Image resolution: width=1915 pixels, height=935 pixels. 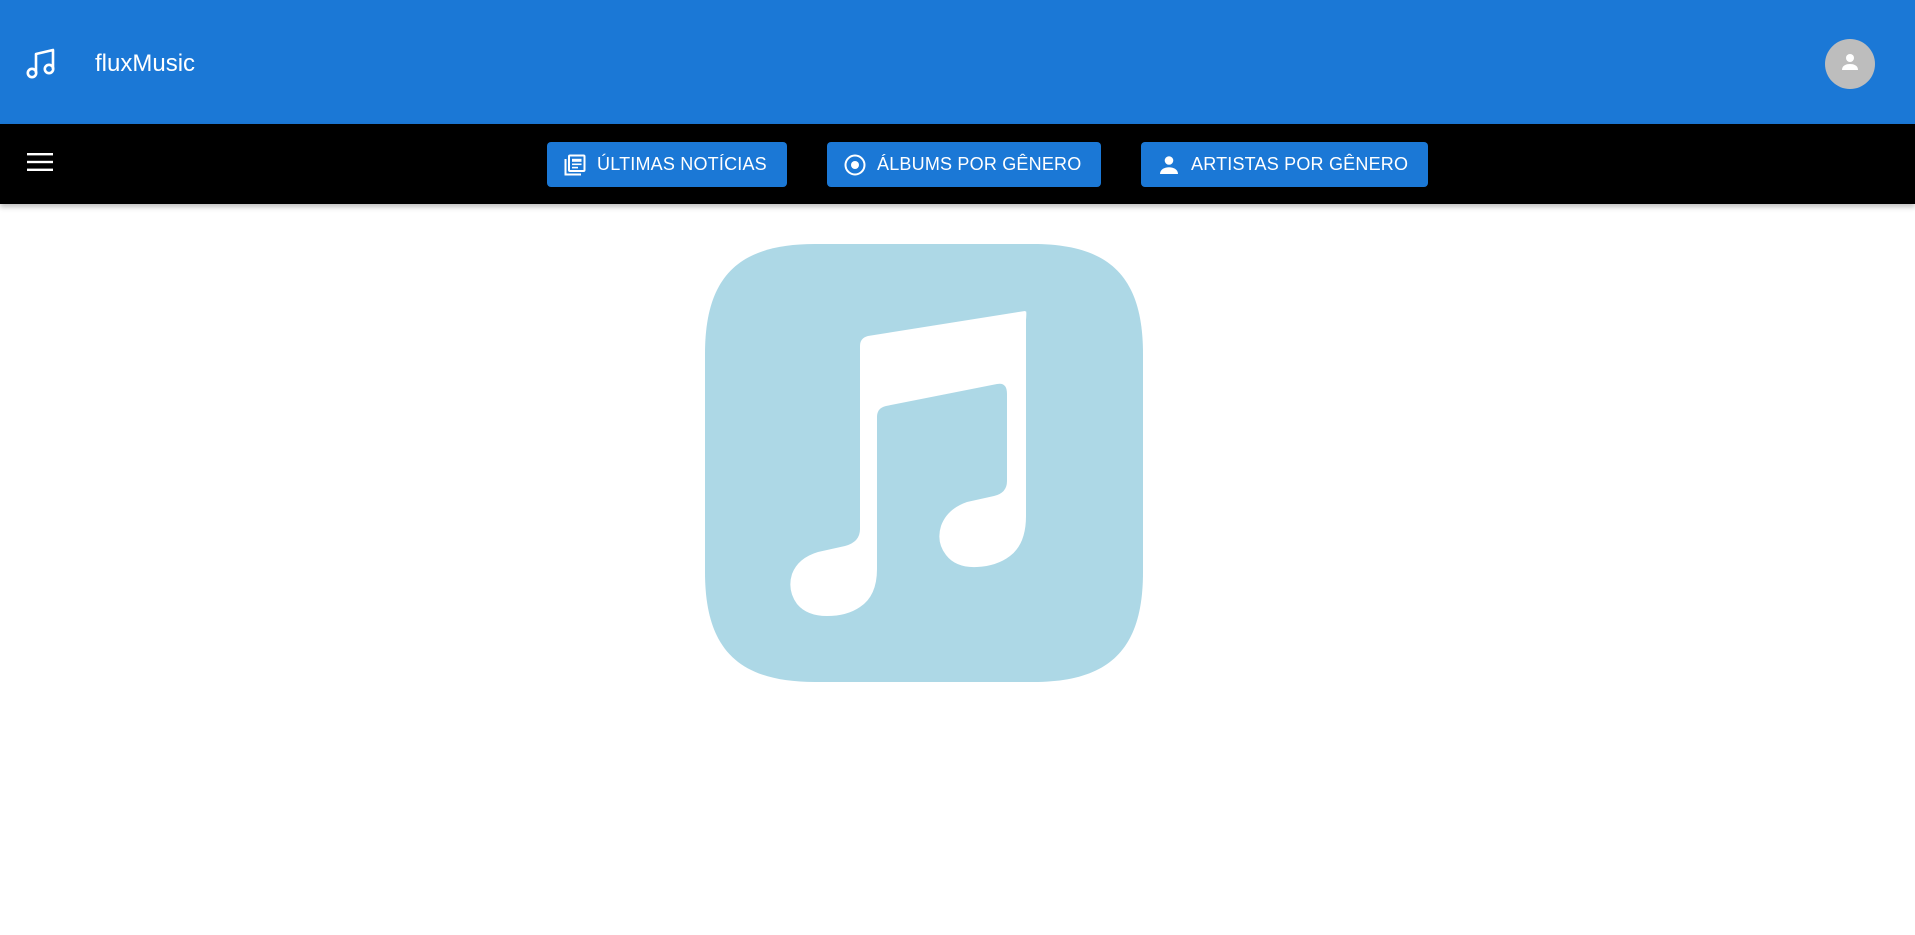 I want to click on hamburger-menu-icon, so click(x=40, y=164).